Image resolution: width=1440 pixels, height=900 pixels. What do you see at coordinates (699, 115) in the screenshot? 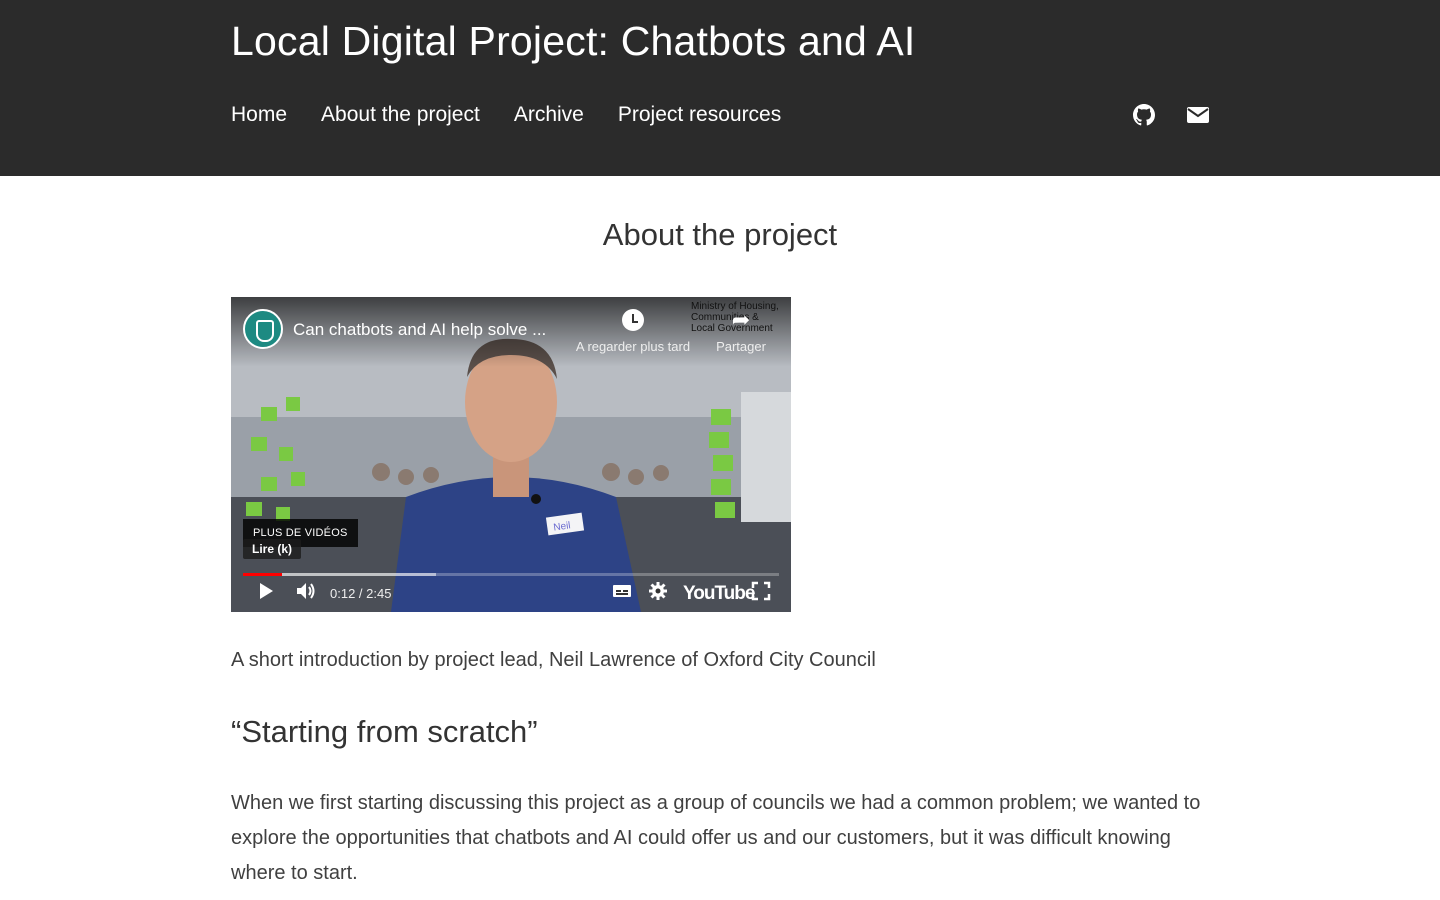
I see `nav-item-project-resources: Project resources` at bounding box center [699, 115].